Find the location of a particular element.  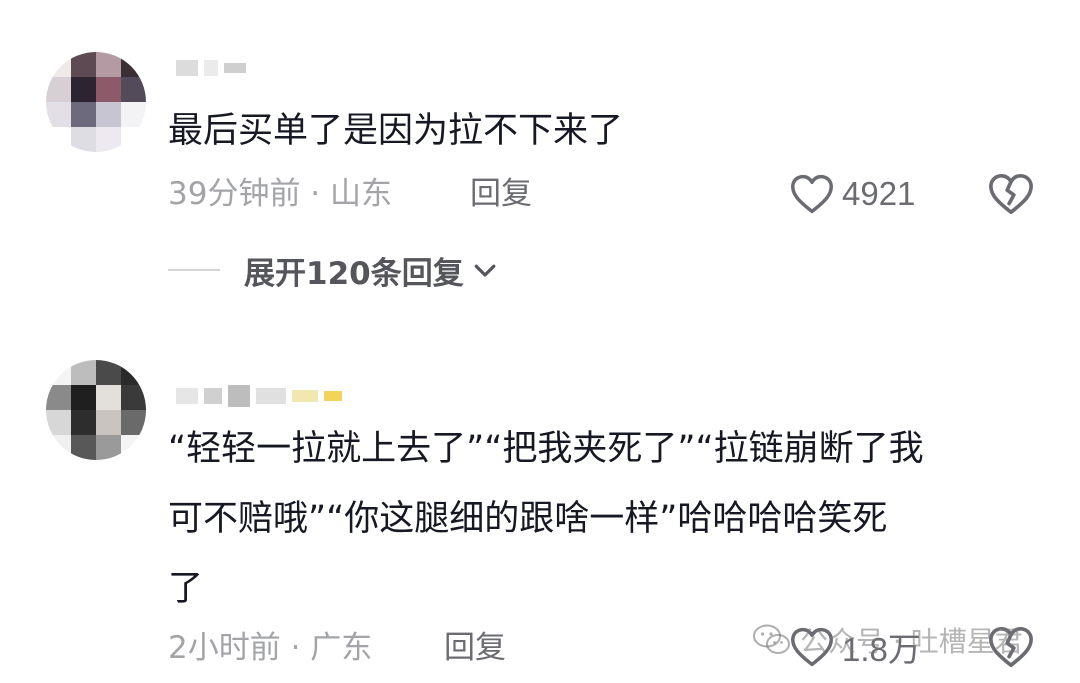

chevron-down-icon is located at coordinates (485, 270).